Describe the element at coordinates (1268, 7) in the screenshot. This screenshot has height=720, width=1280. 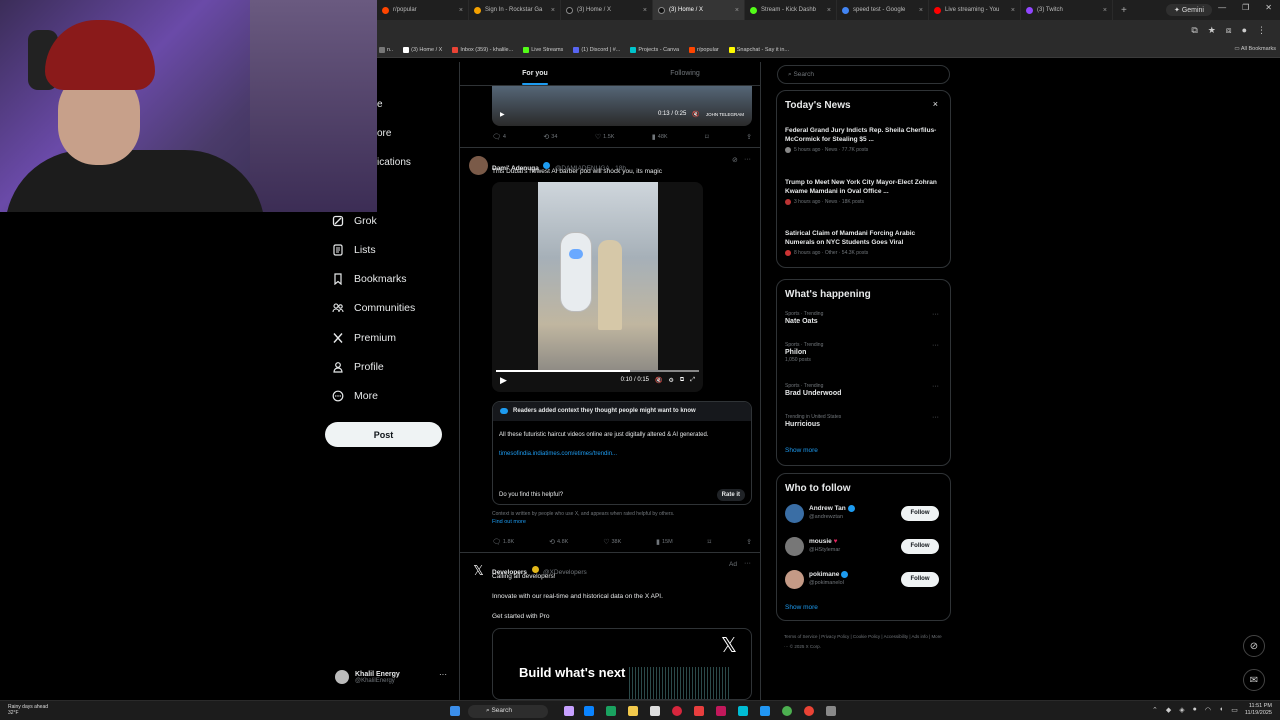
I see `close-window-icon: ✕` at that location.